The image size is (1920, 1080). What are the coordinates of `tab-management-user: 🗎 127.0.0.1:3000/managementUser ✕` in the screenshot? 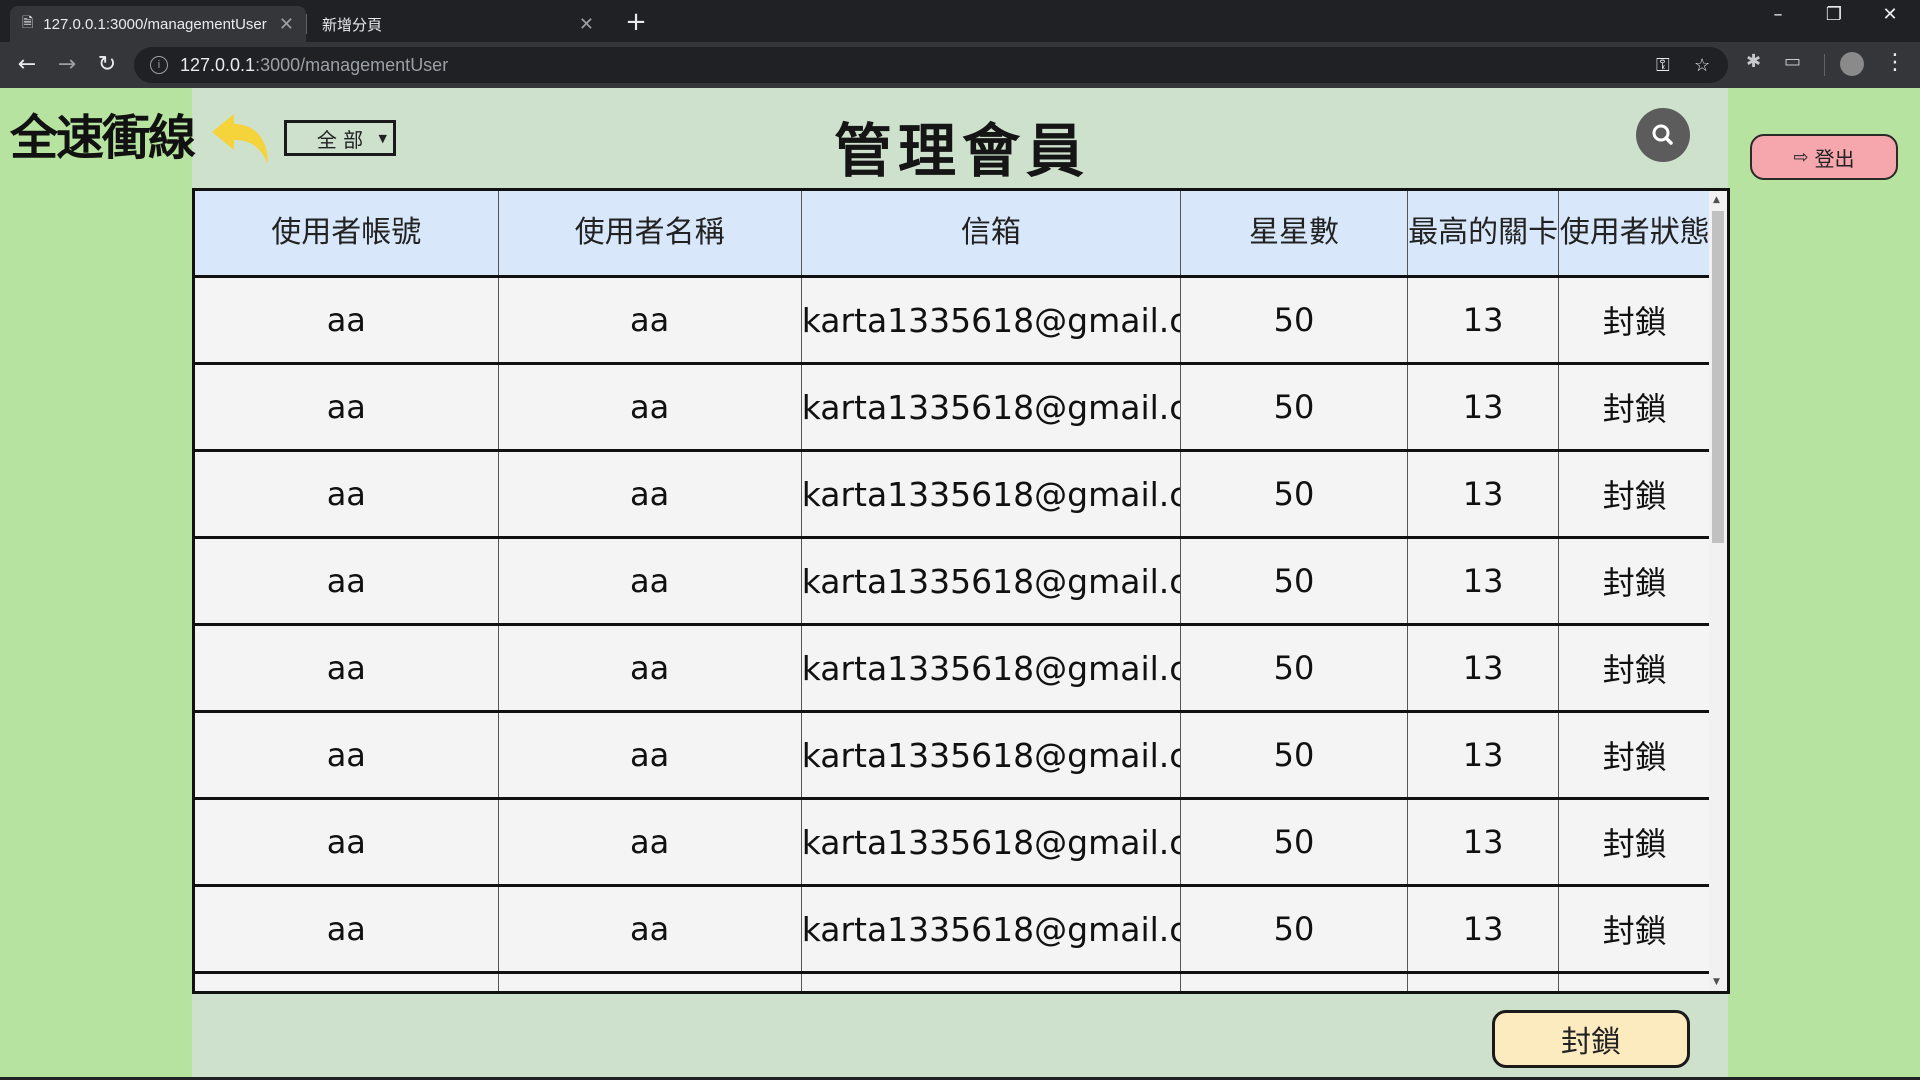 It's located at (158, 24).